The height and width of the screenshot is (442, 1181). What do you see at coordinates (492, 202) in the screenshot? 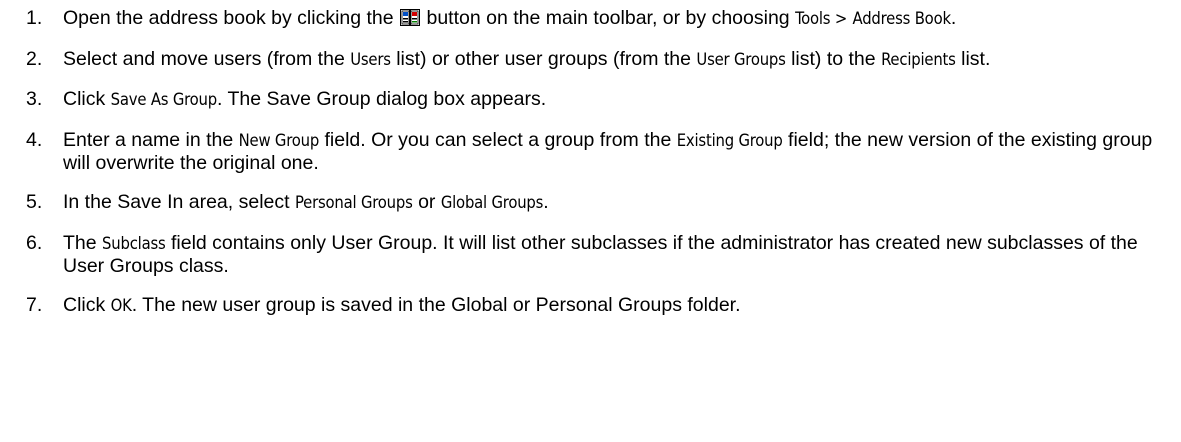
I see `ui-term-global-groups: Global Groups` at bounding box center [492, 202].